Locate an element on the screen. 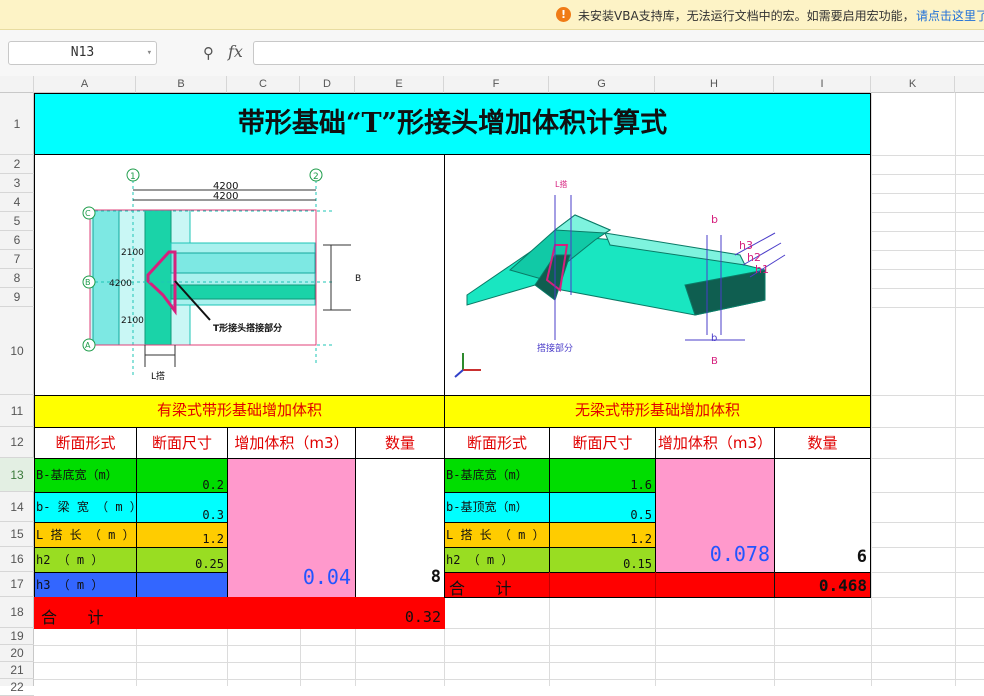 The width and height of the screenshot is (984, 696). row-header-12: 12 is located at coordinates (17, 442).